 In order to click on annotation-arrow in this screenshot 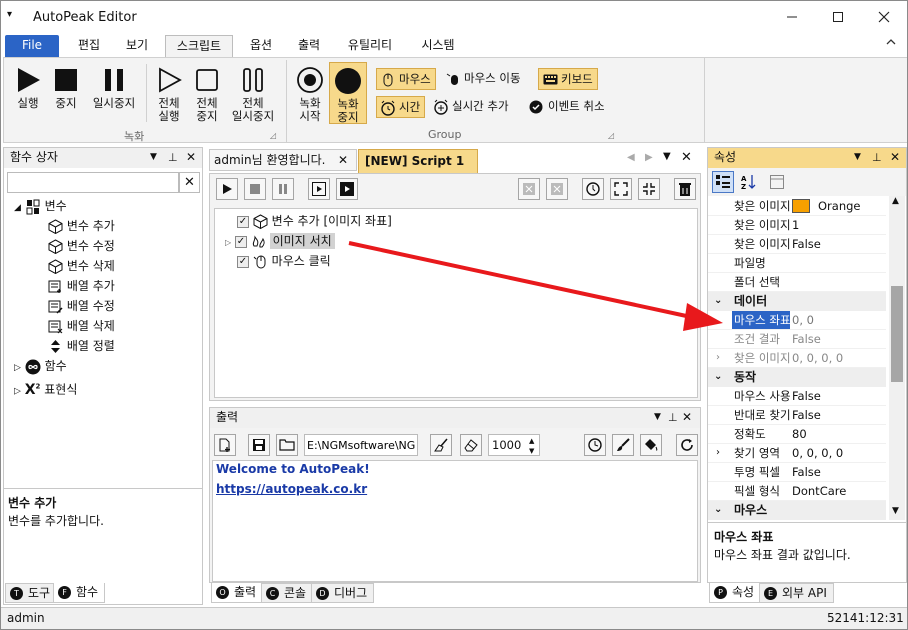, I will do `click(535, 286)`.